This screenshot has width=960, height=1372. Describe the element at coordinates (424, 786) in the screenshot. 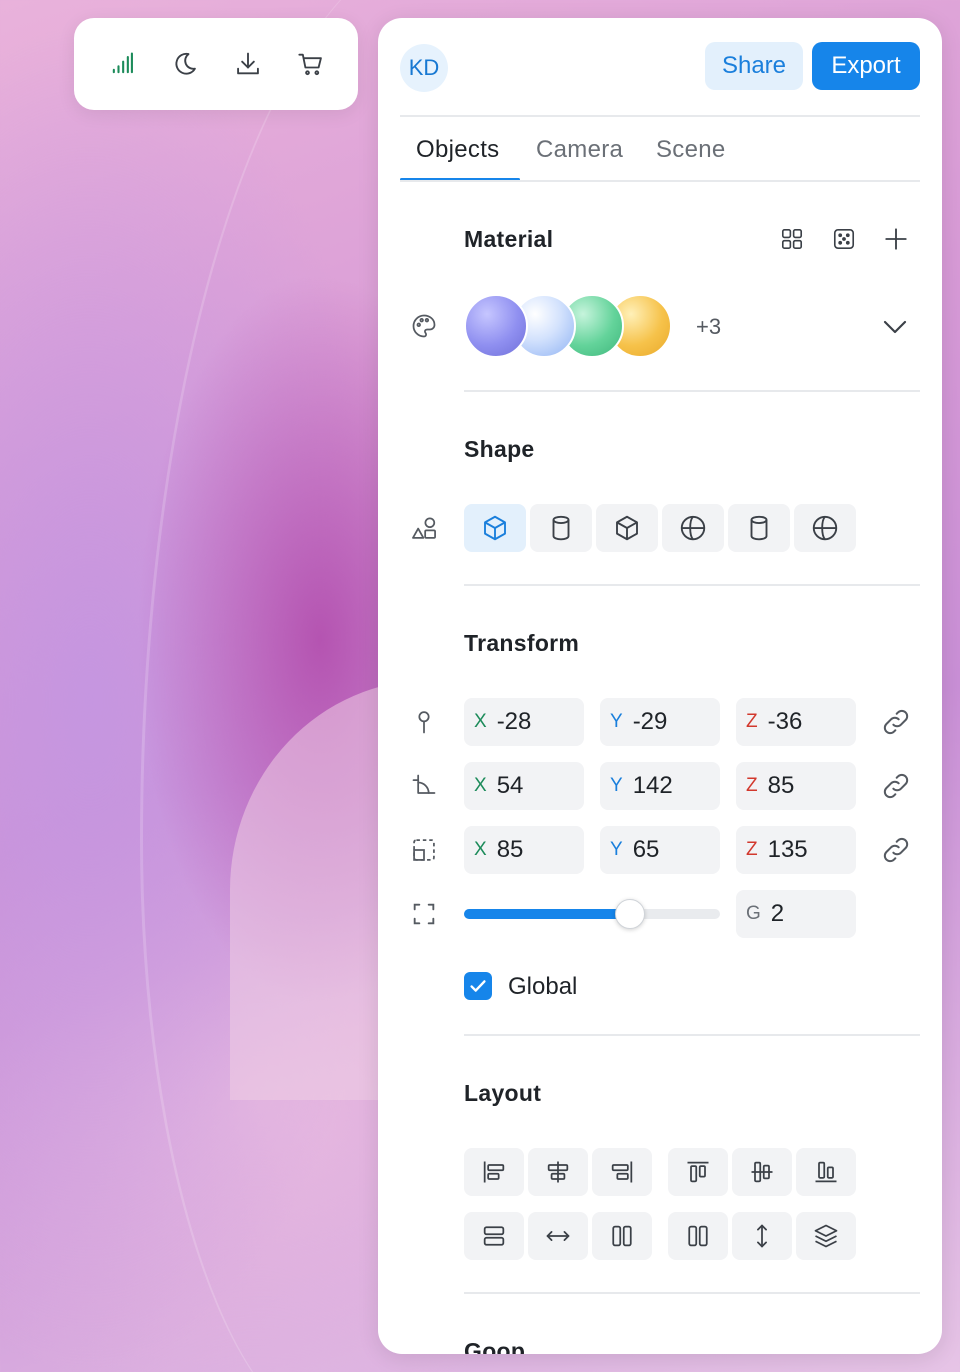

I see `rotate-icon` at that location.